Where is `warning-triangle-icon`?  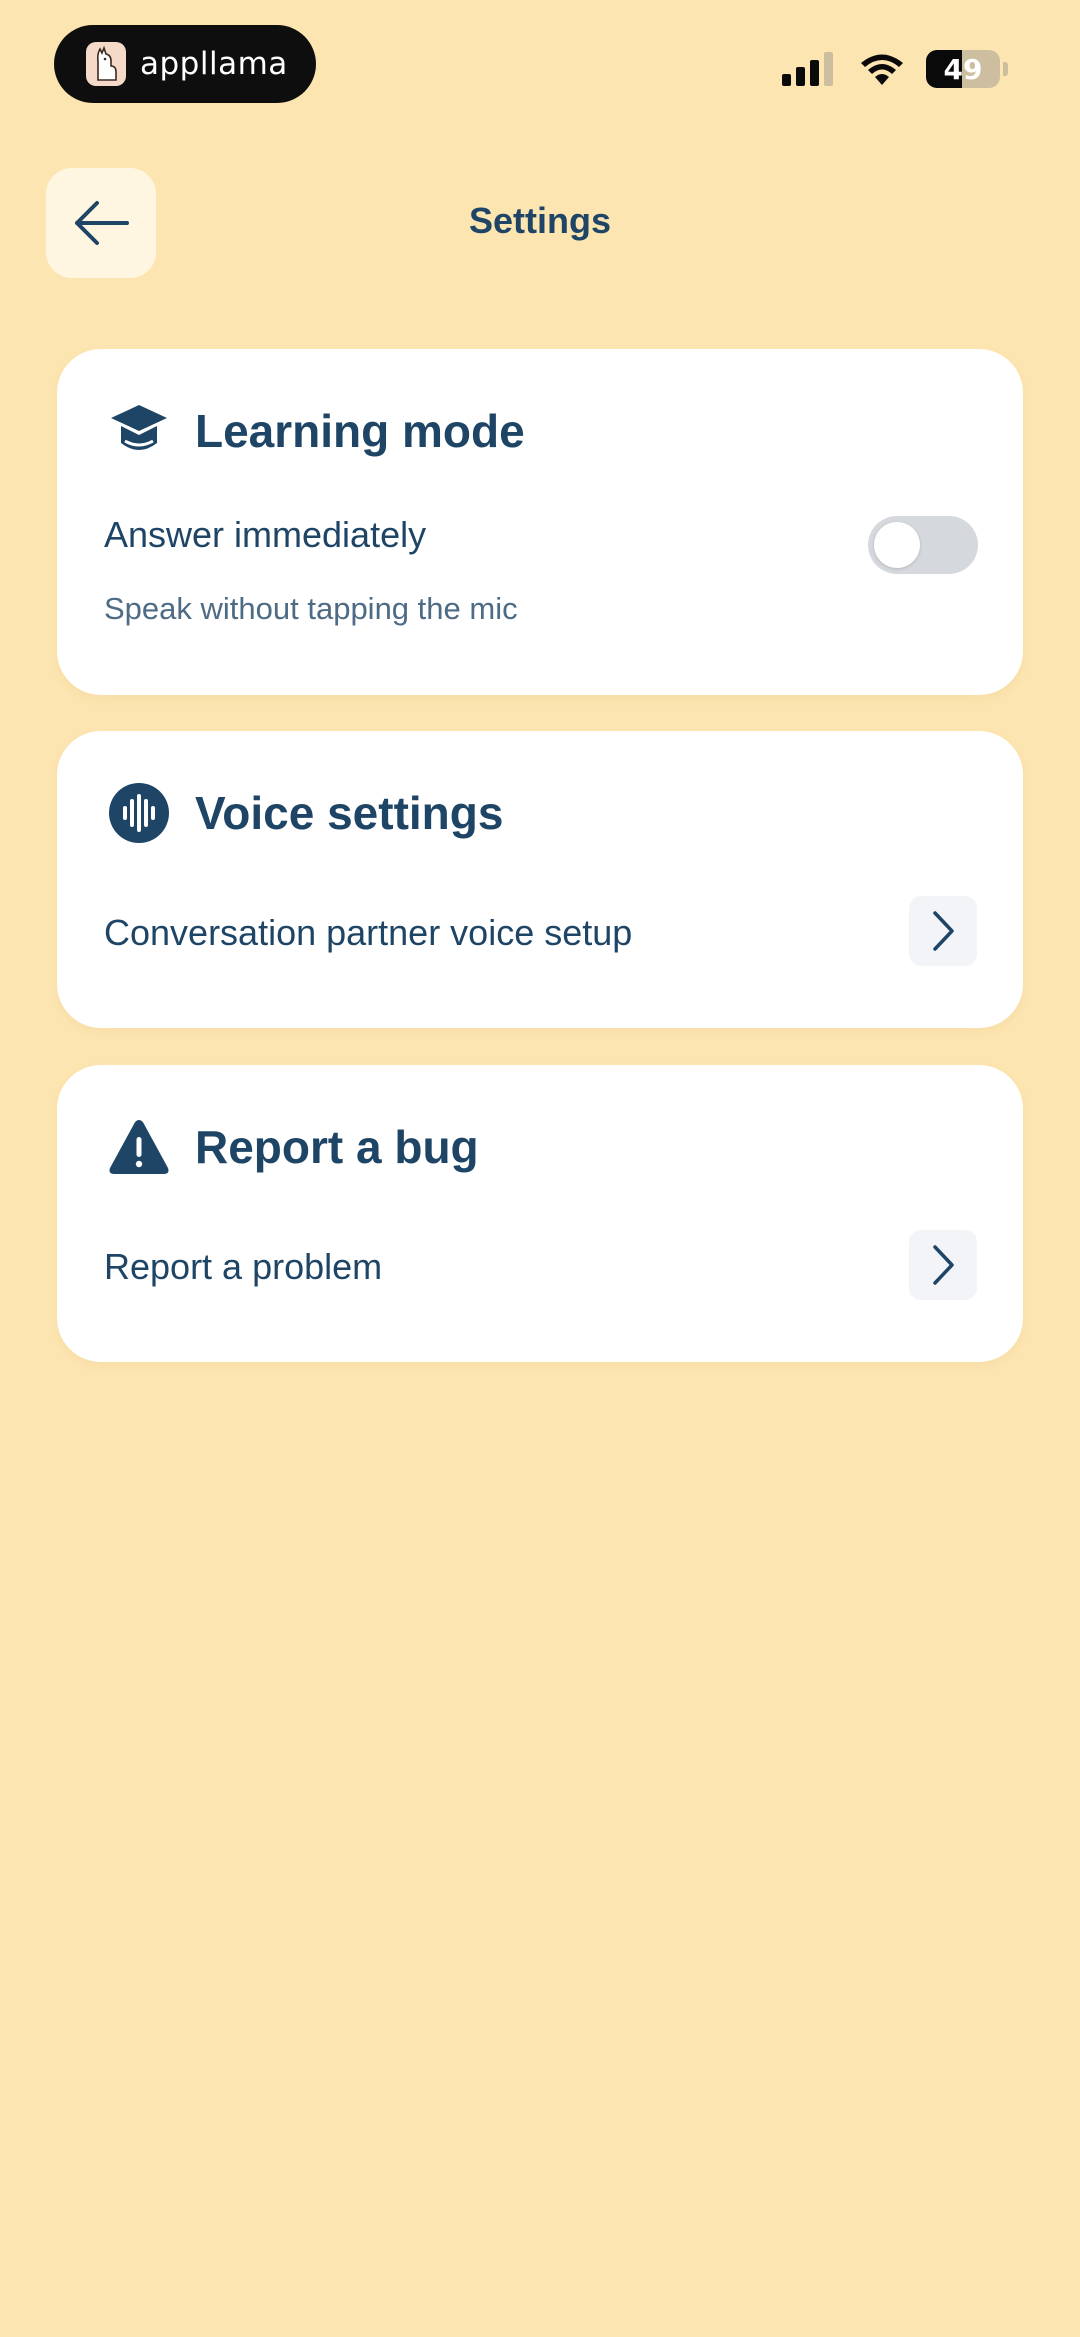
warning-triangle-icon is located at coordinates (139, 1147).